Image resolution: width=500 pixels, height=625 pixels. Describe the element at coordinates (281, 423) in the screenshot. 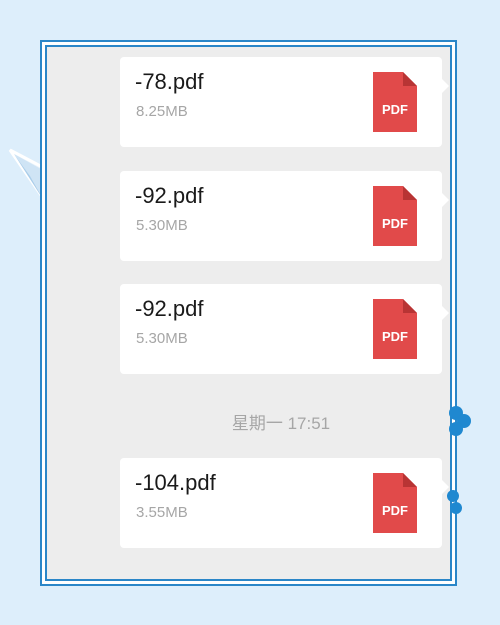

I see `message-timestamp: 星期一 17:51` at that location.